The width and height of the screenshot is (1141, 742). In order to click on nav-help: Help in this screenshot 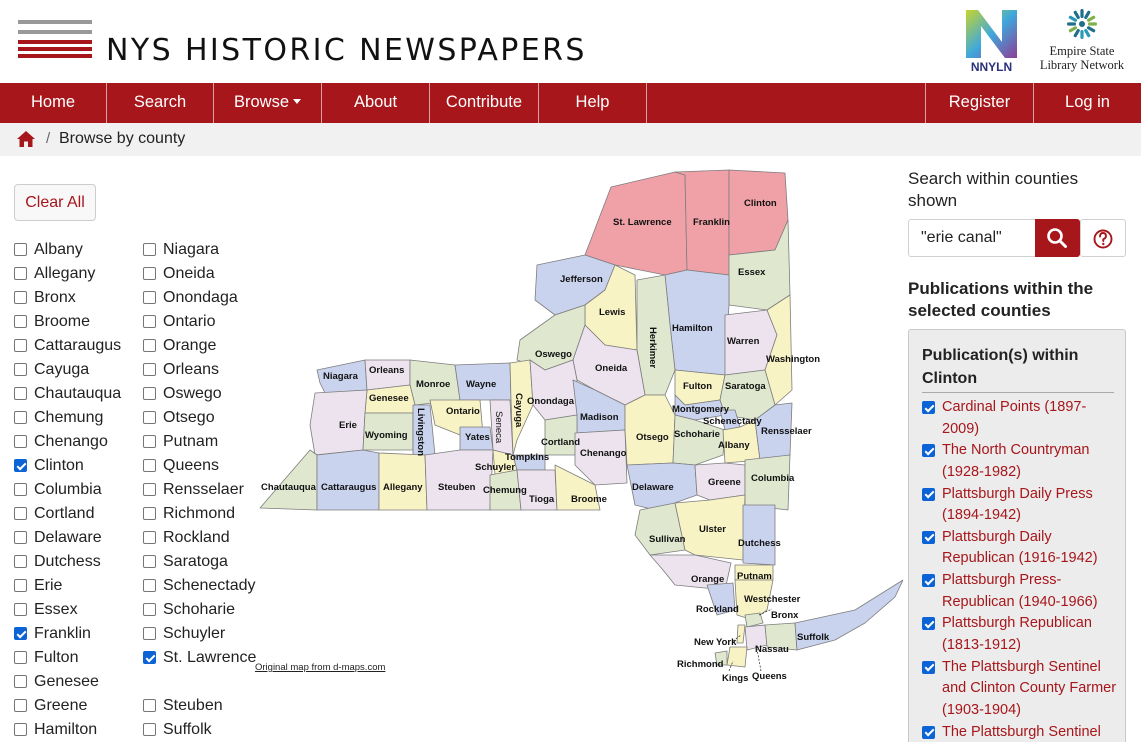, I will do `click(593, 103)`.